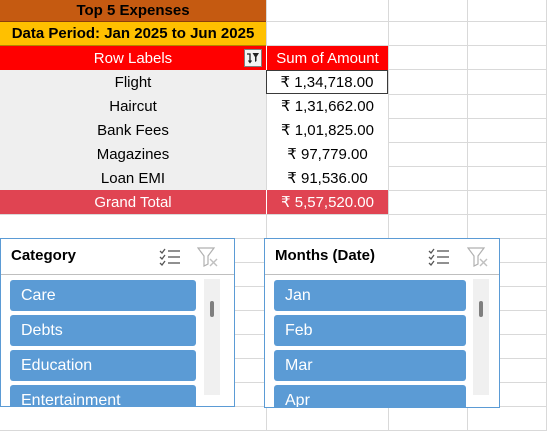  Describe the element at coordinates (133, 34) in the screenshot. I see `data-period: Data Period: Jan 2025 to Jun 2025` at that location.